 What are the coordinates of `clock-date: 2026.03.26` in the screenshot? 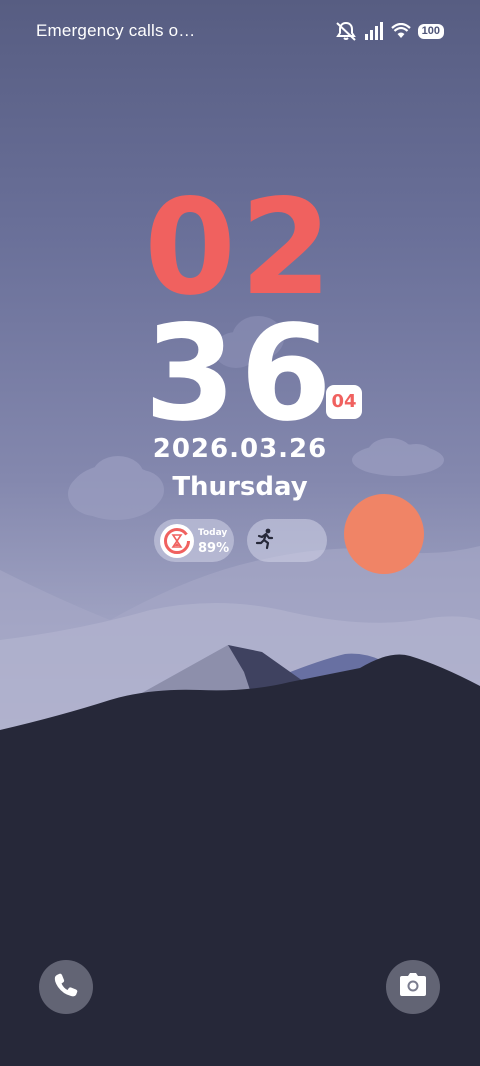 It's located at (240, 449).